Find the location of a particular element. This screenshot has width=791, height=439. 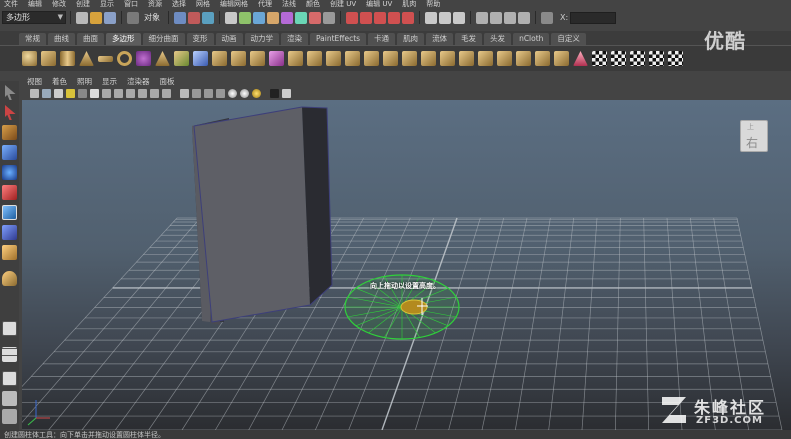

use-default-lighting-icon is located at coordinates (232, 93).